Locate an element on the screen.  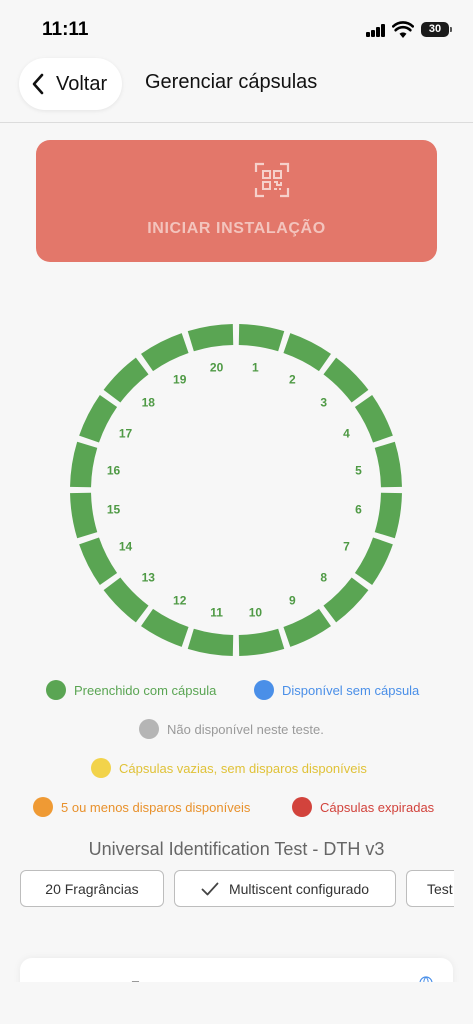
capsule-slot-label: 8 is located at coordinates (323, 578).